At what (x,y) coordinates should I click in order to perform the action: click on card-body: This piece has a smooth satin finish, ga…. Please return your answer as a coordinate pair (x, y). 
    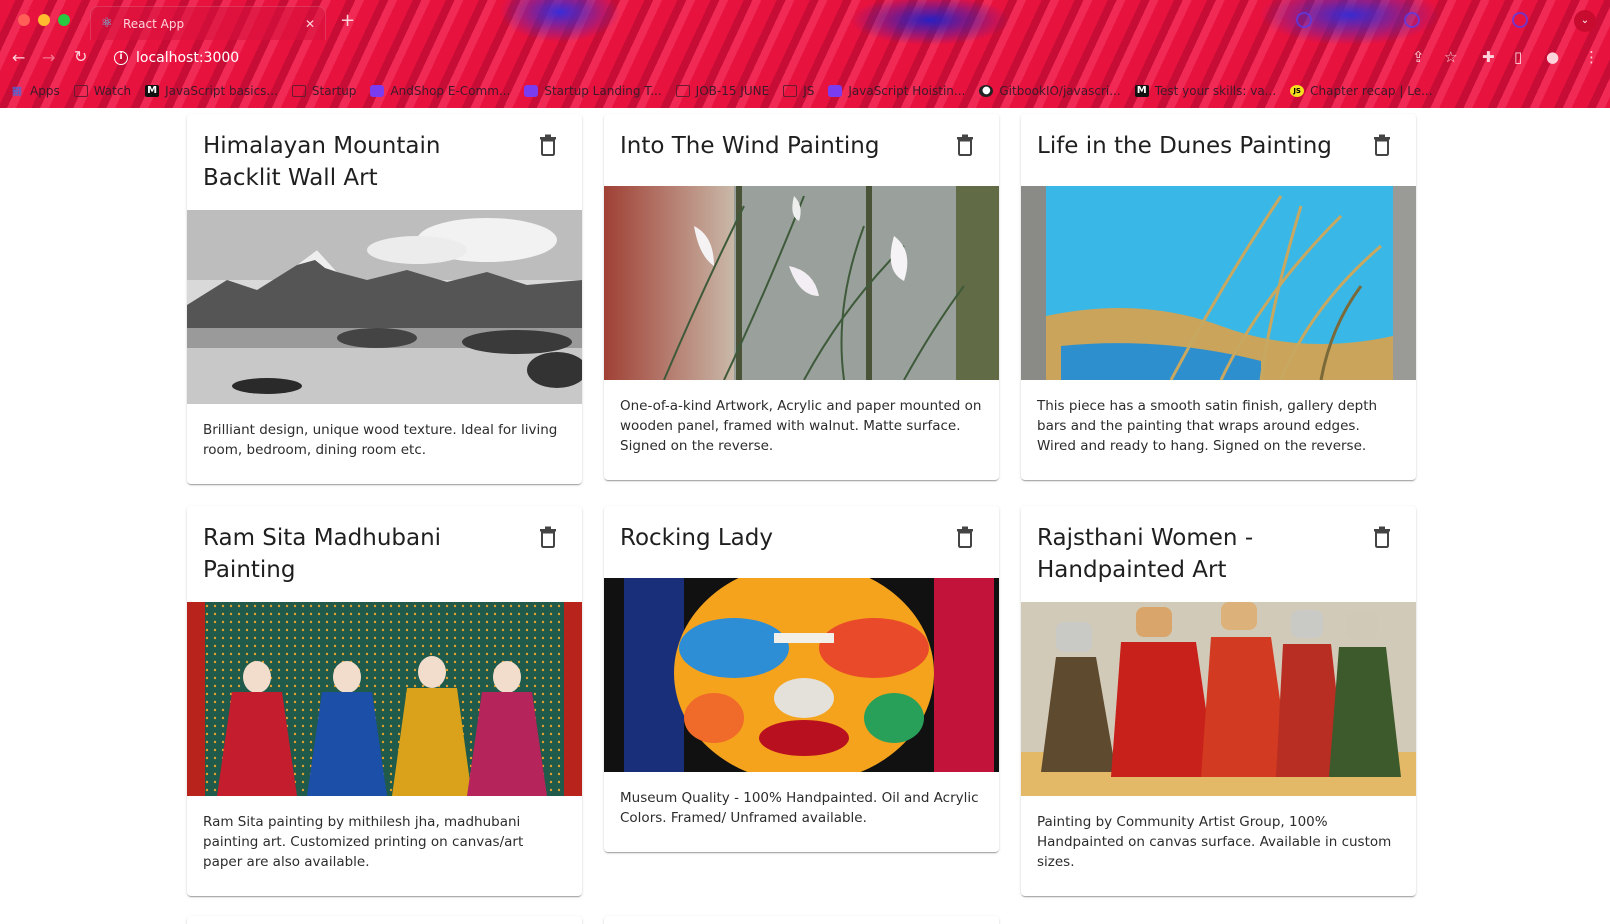
    Looking at the image, I should click on (1218, 430).